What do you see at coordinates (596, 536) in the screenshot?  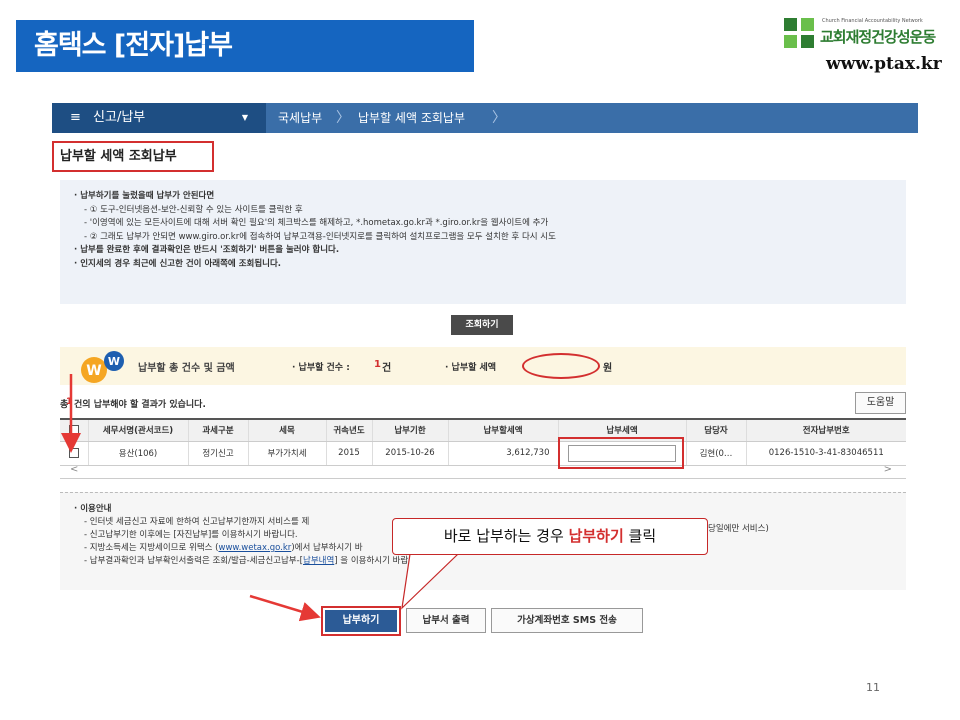 I see `callout-highlight: 납부하기` at bounding box center [596, 536].